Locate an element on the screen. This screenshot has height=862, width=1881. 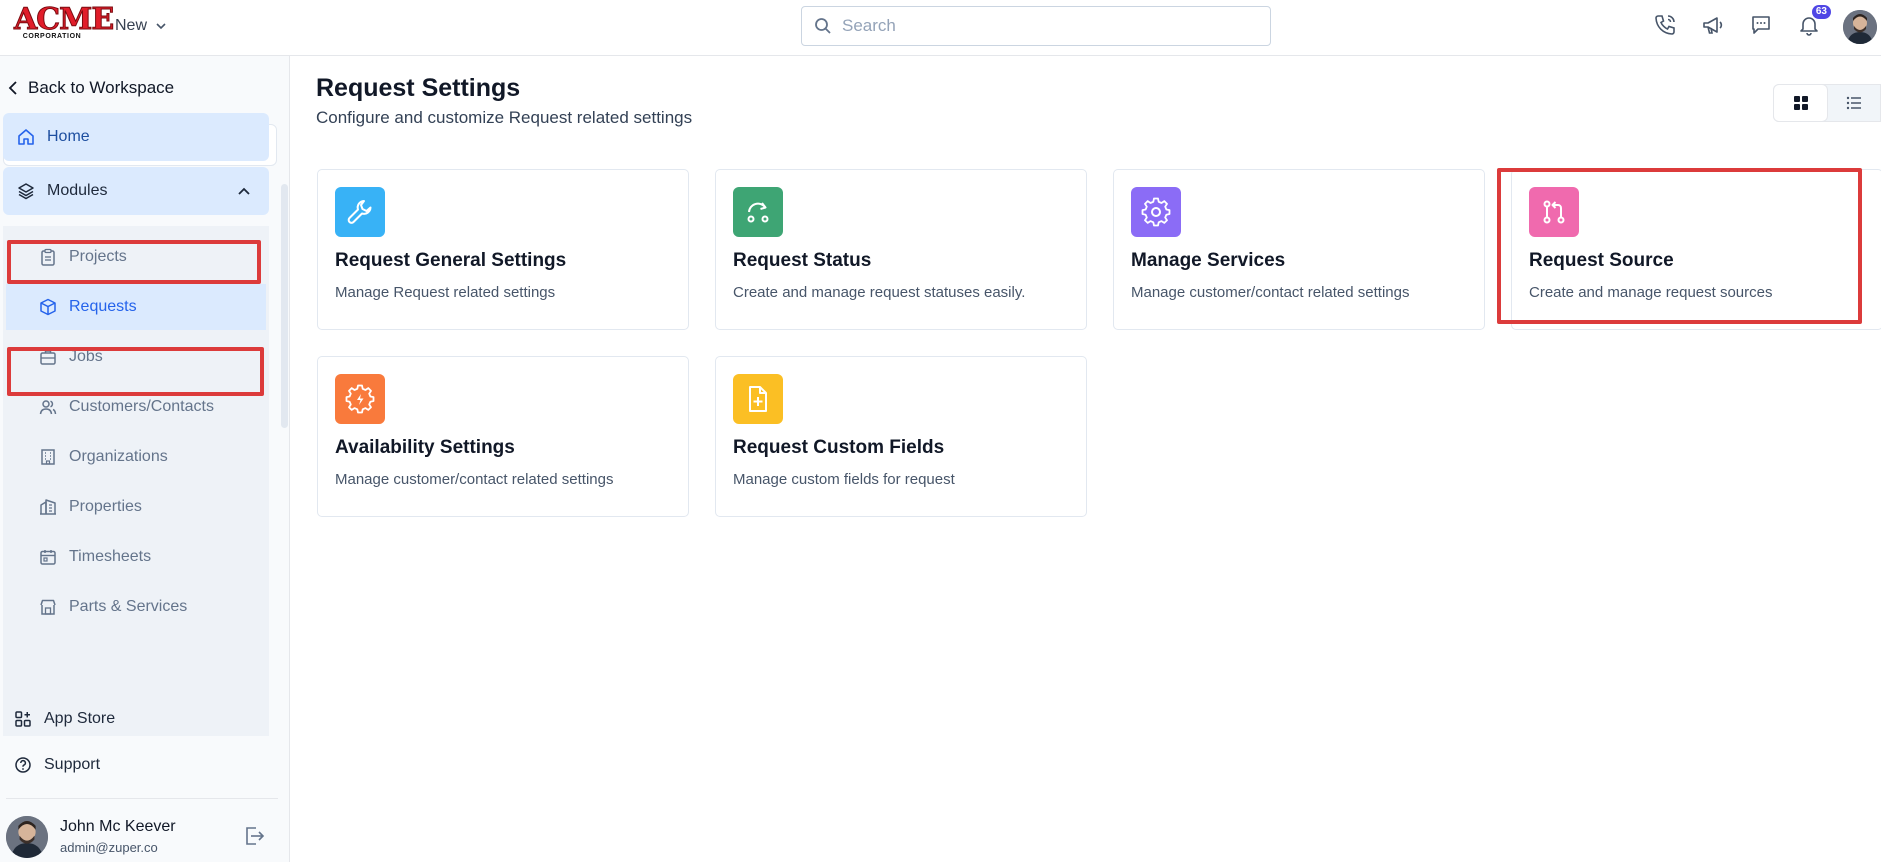
wrench-icon is located at coordinates (359, 212).